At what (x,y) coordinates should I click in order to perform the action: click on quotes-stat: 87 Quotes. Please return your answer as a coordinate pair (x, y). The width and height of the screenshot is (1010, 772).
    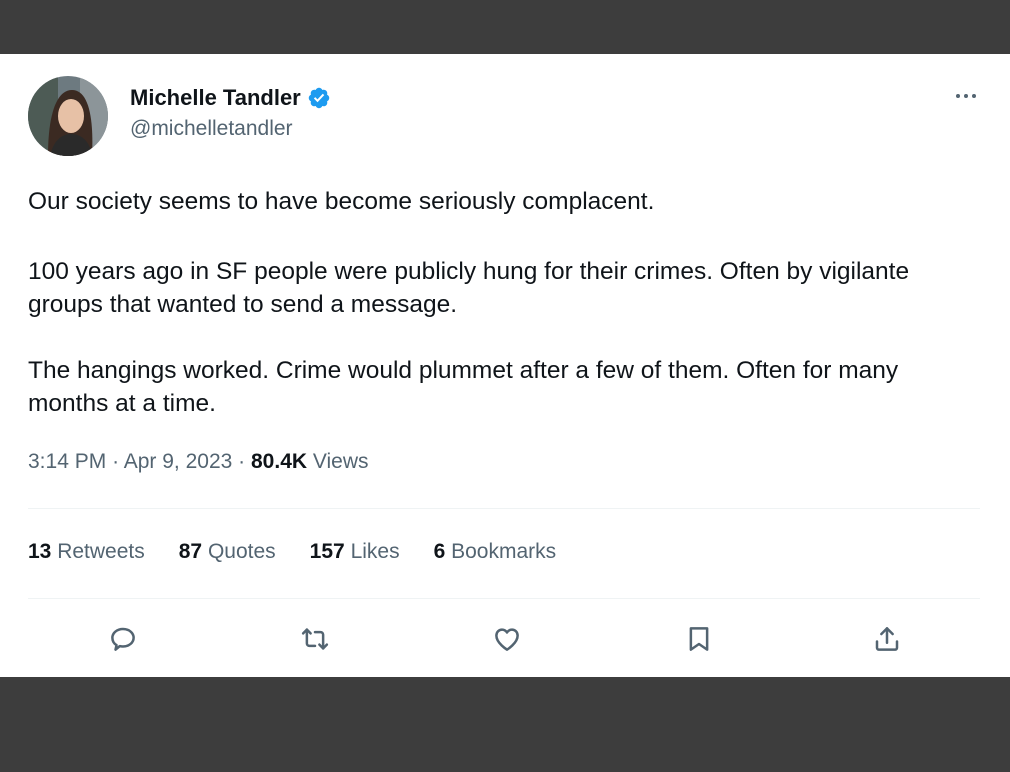
    Looking at the image, I should click on (227, 552).